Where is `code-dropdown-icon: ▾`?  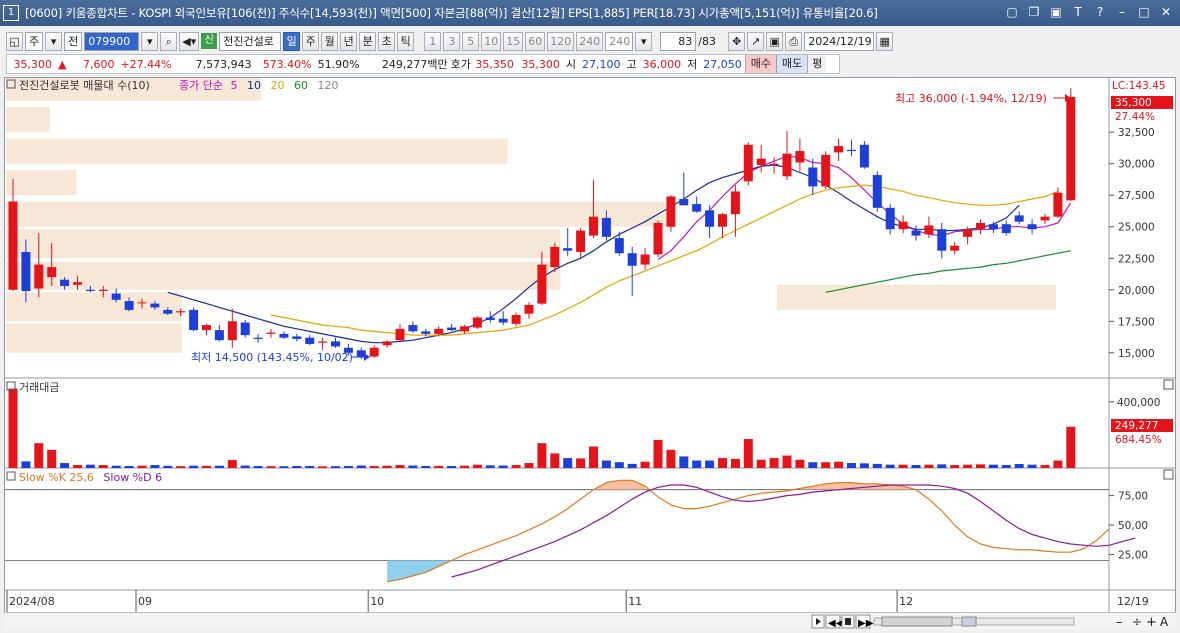
code-dropdown-icon: ▾ is located at coordinates (150, 41).